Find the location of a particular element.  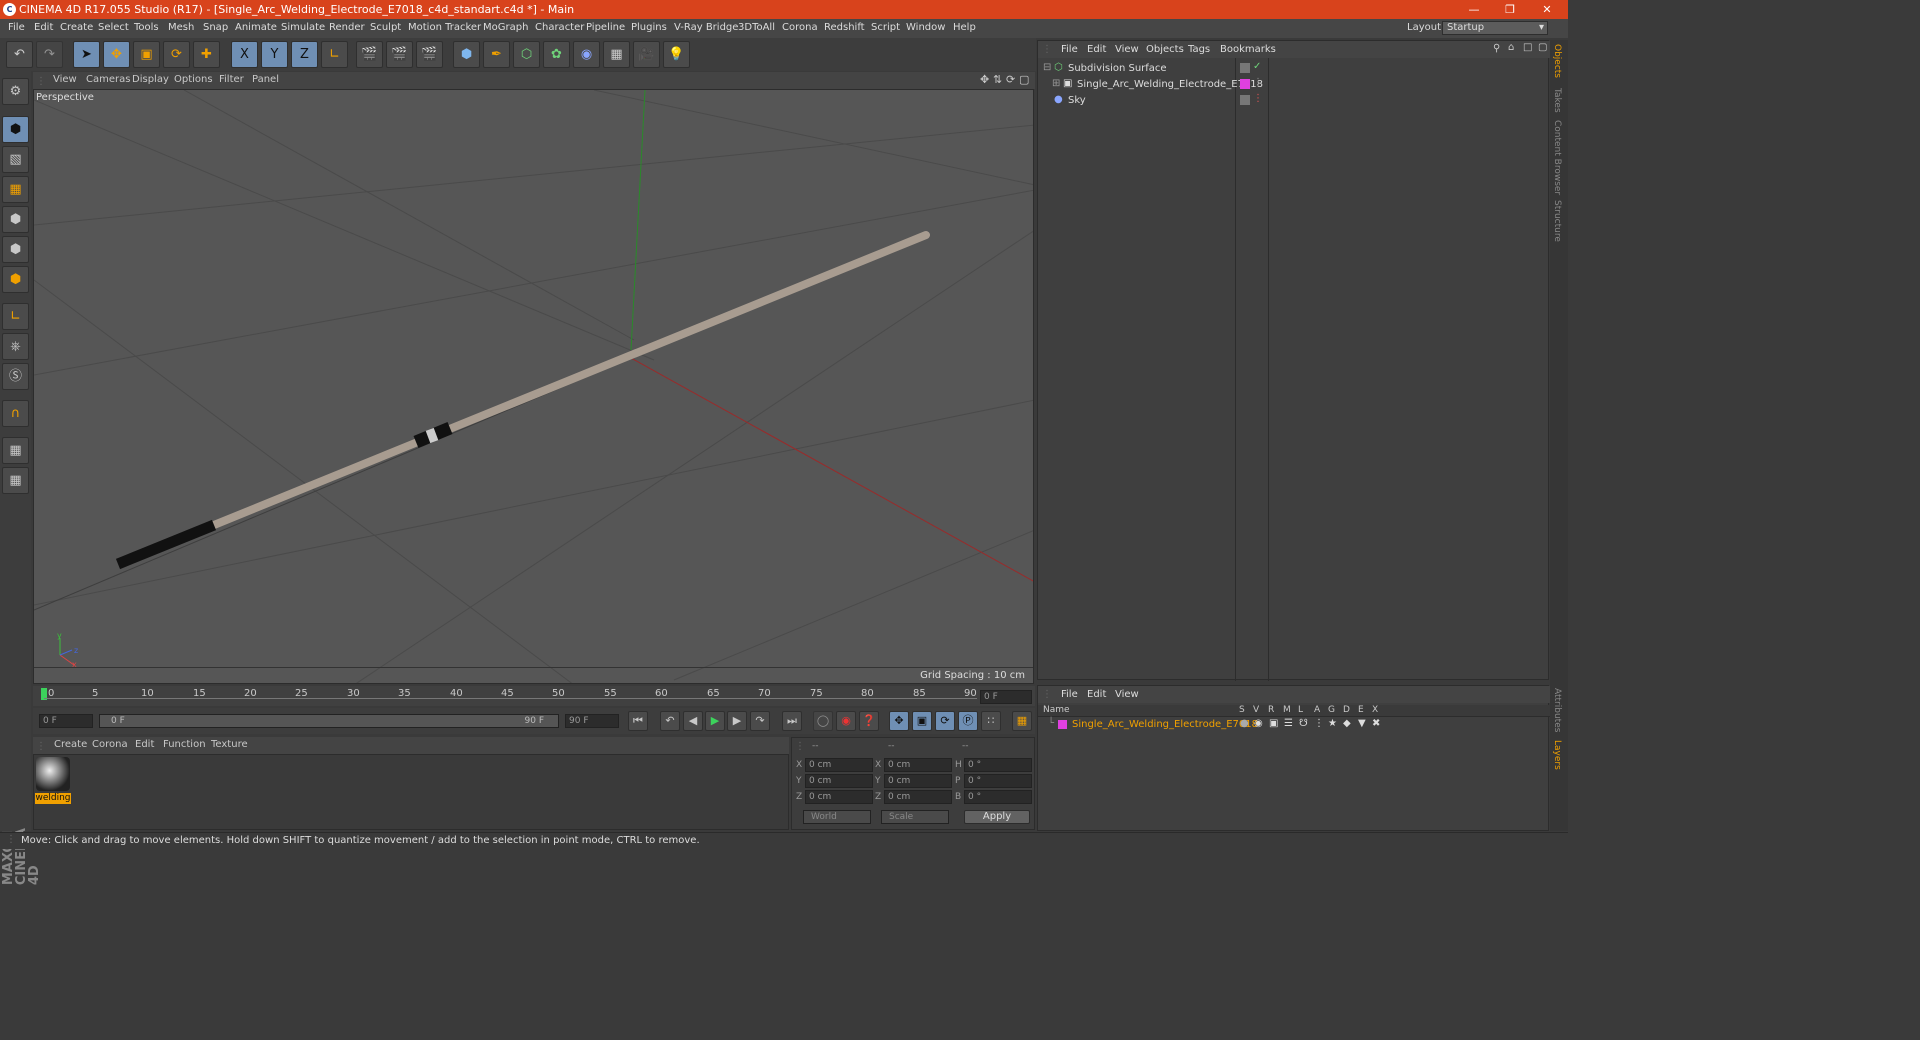

viewport-menu-filter: Filter is located at coordinates (231, 79).